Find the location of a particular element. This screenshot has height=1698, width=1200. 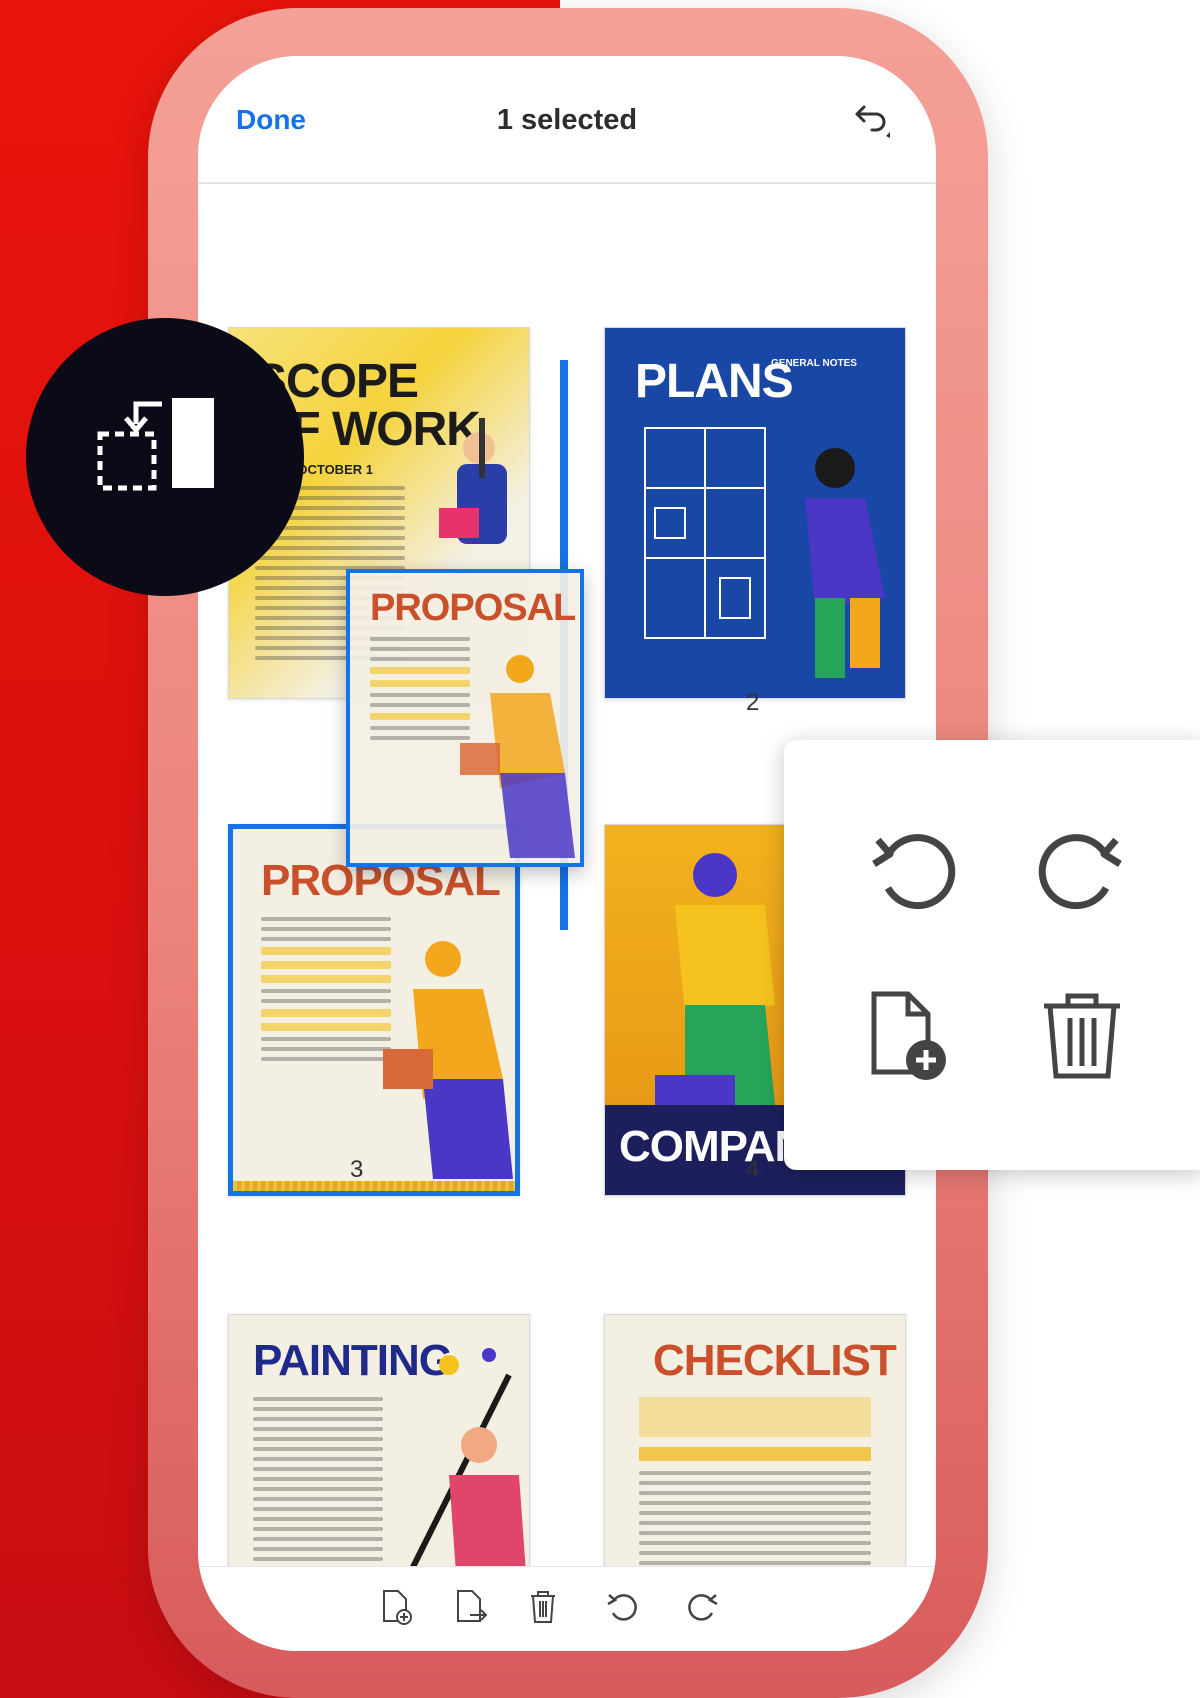

page-thumbnail-3: PROPOSAL is located at coordinates (374, 1010).